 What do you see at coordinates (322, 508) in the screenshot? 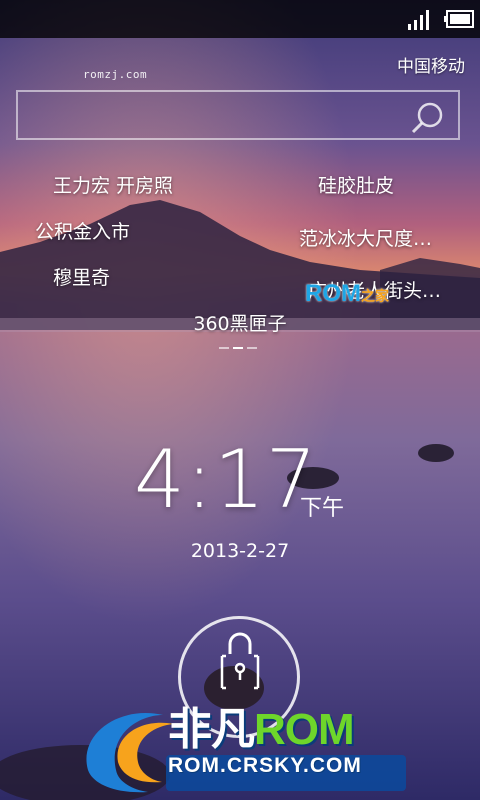
I see `clock-ampm: 下午` at bounding box center [322, 508].